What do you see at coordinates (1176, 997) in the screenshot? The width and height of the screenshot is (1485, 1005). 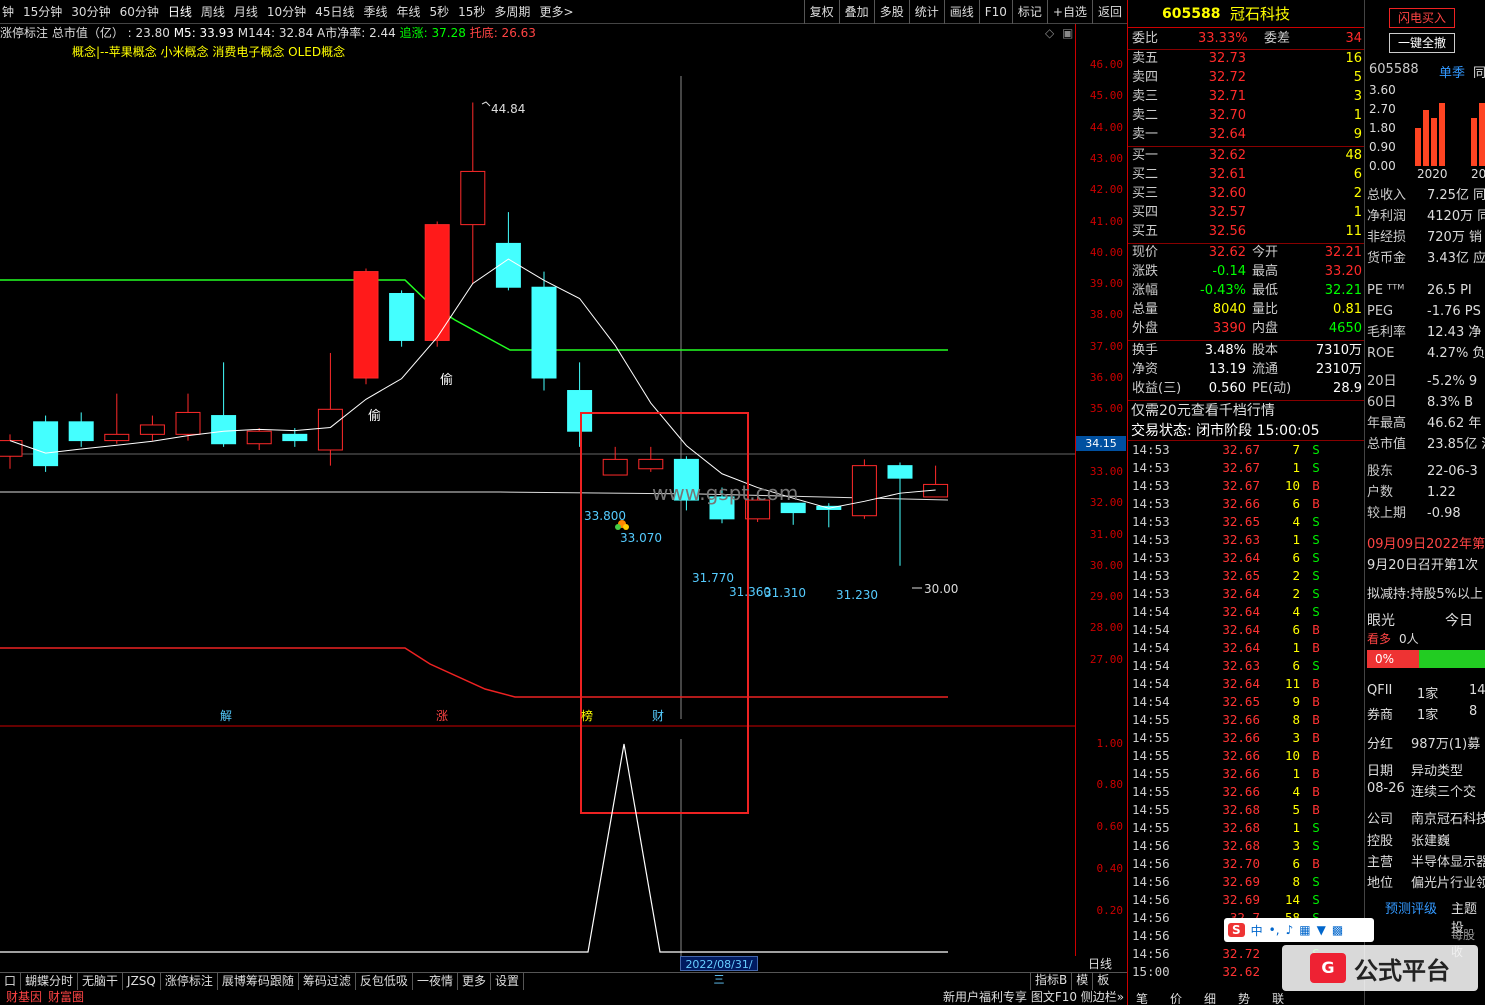 I see `panel-tab: 价` at bounding box center [1176, 997].